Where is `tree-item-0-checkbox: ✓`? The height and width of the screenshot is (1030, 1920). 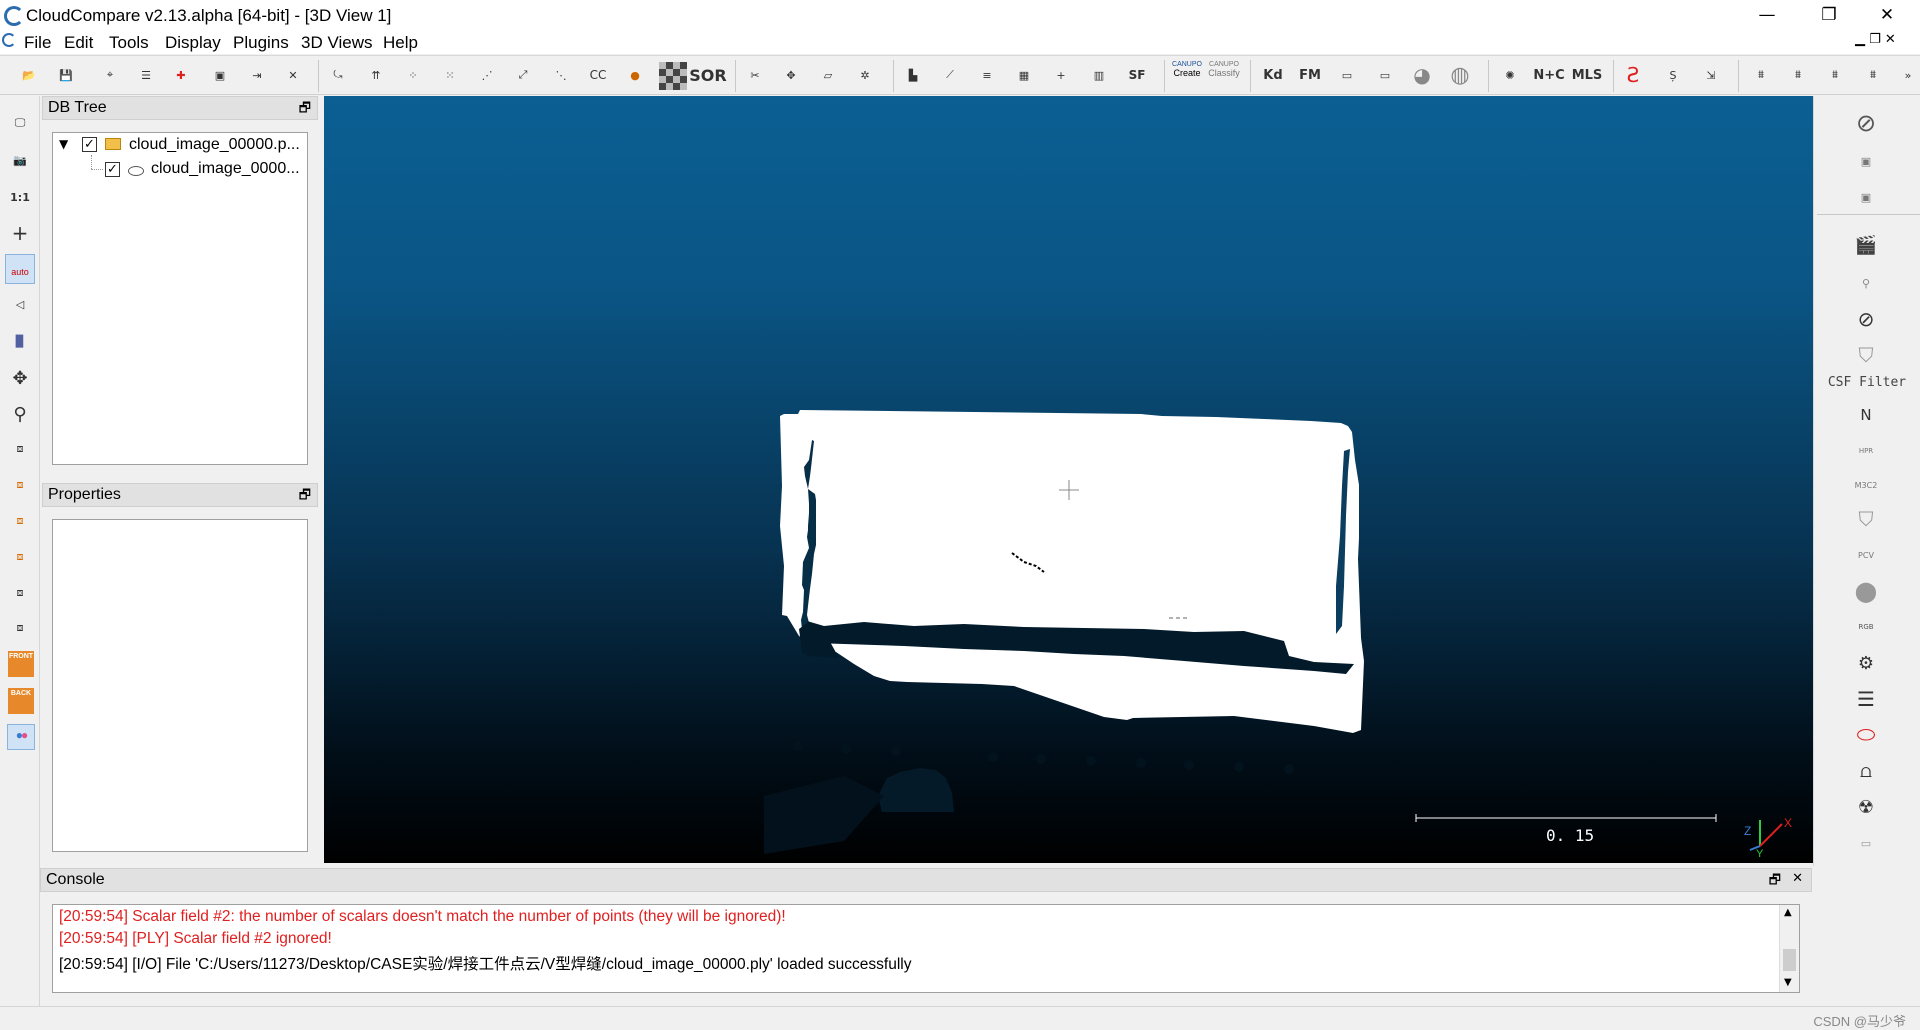
tree-item-0-checkbox: ✓ is located at coordinates (89, 144).